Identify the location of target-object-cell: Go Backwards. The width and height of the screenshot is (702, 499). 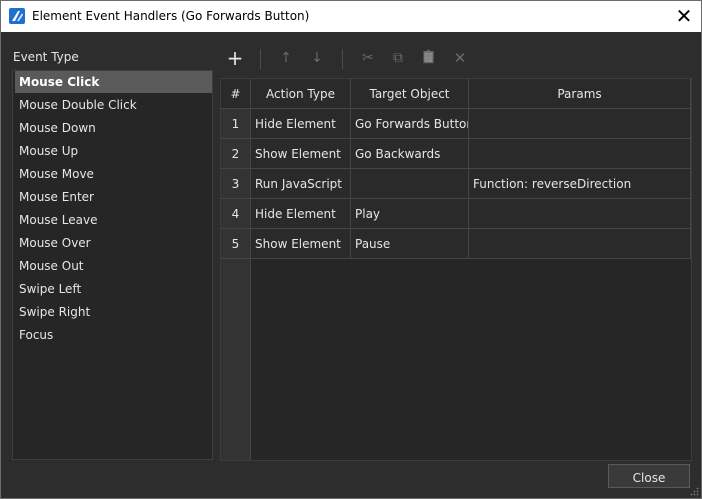
(410, 154).